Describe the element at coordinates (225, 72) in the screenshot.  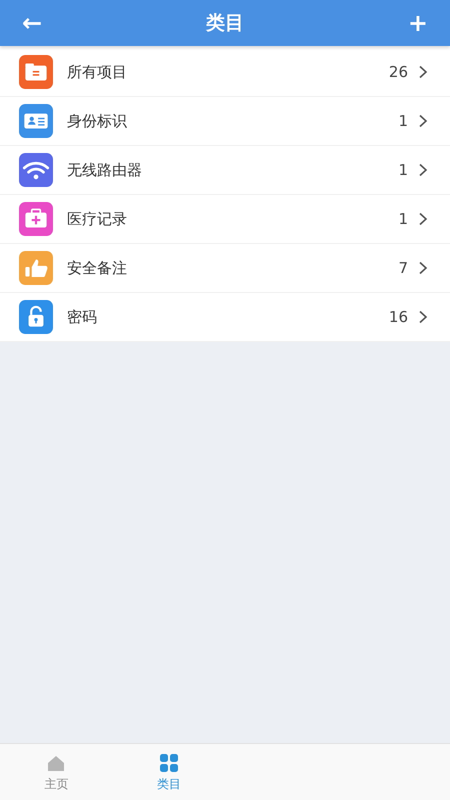
I see `category-row: 所有项目 26` at that location.